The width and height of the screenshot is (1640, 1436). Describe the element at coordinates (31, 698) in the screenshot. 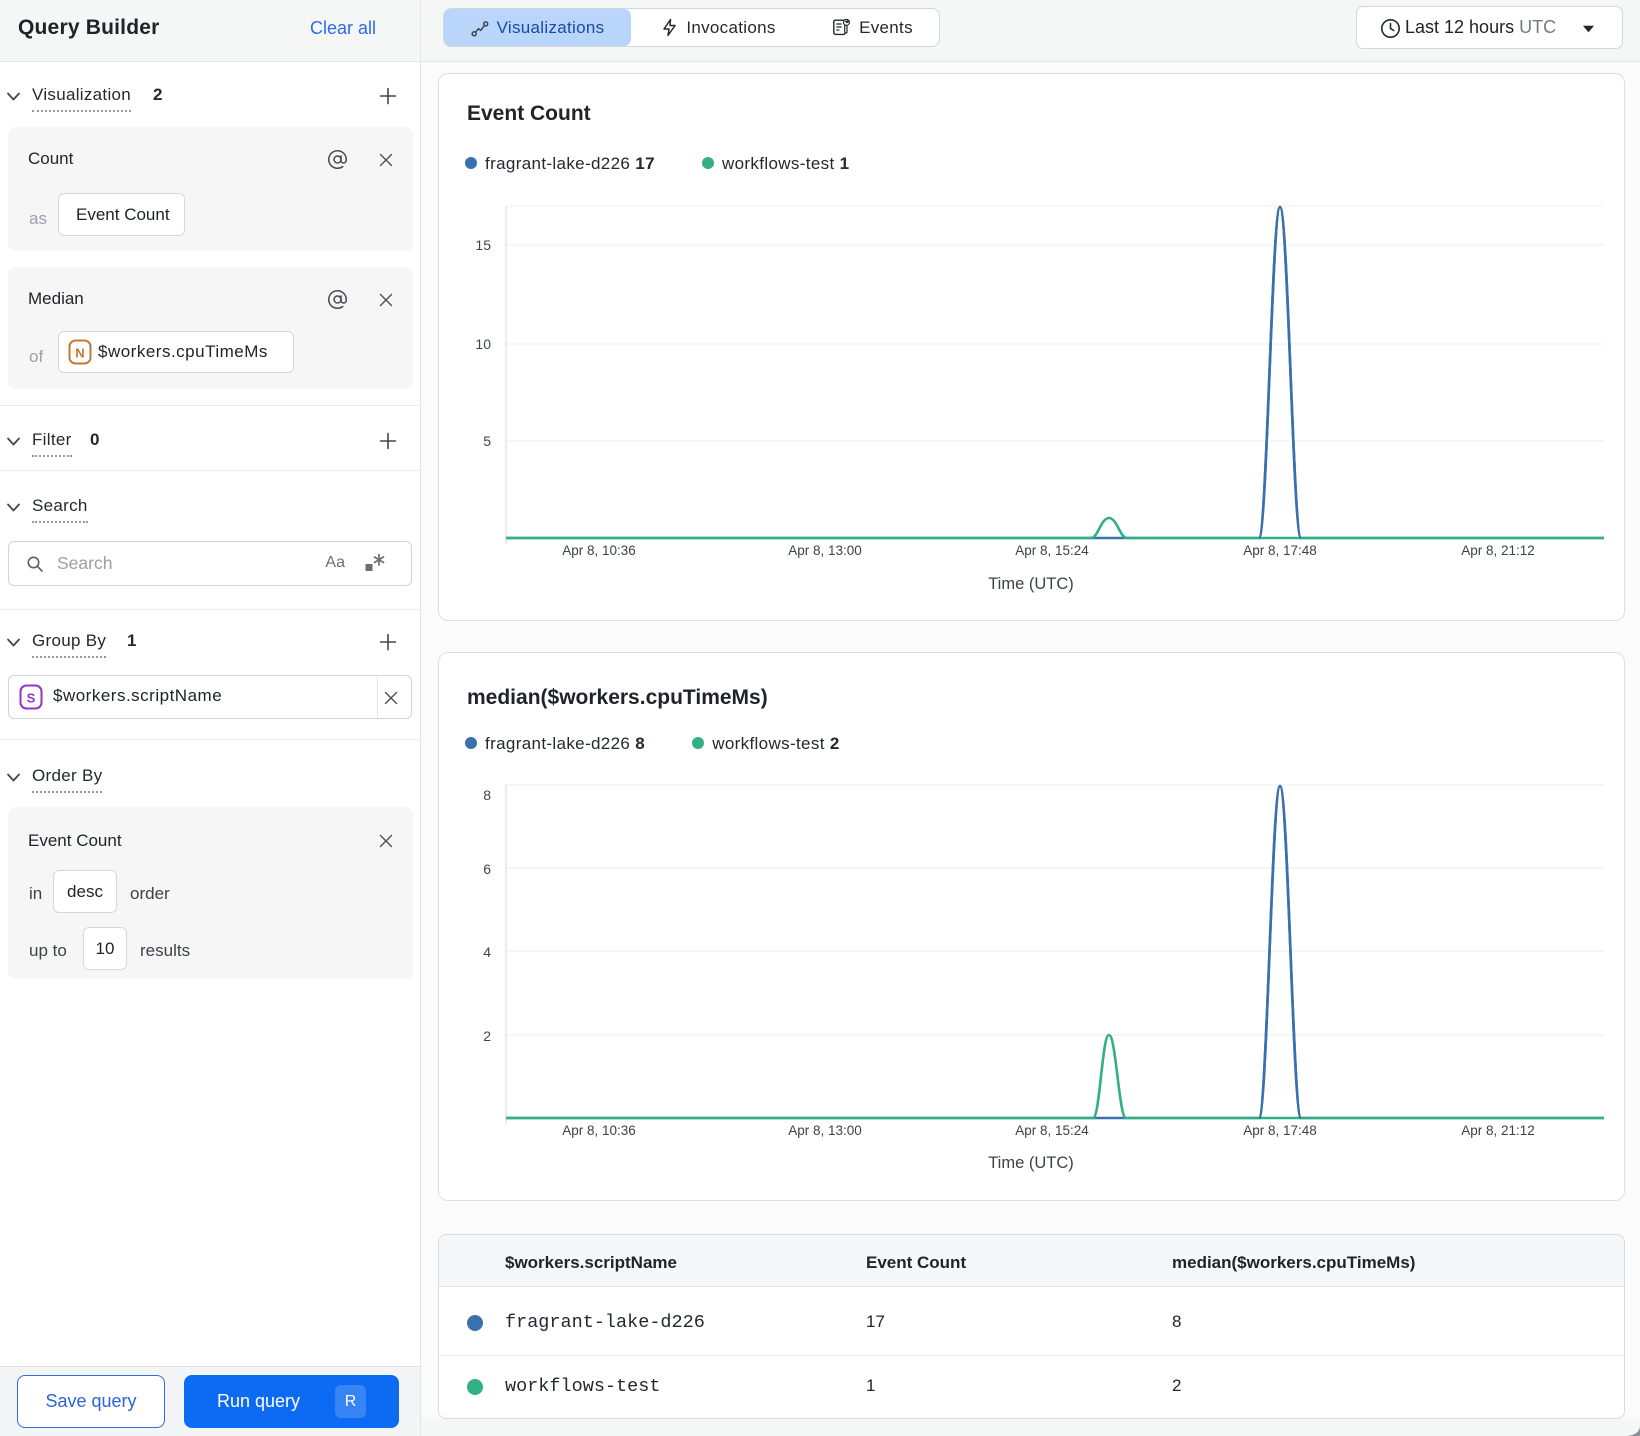

I see `svg-text: S` at that location.